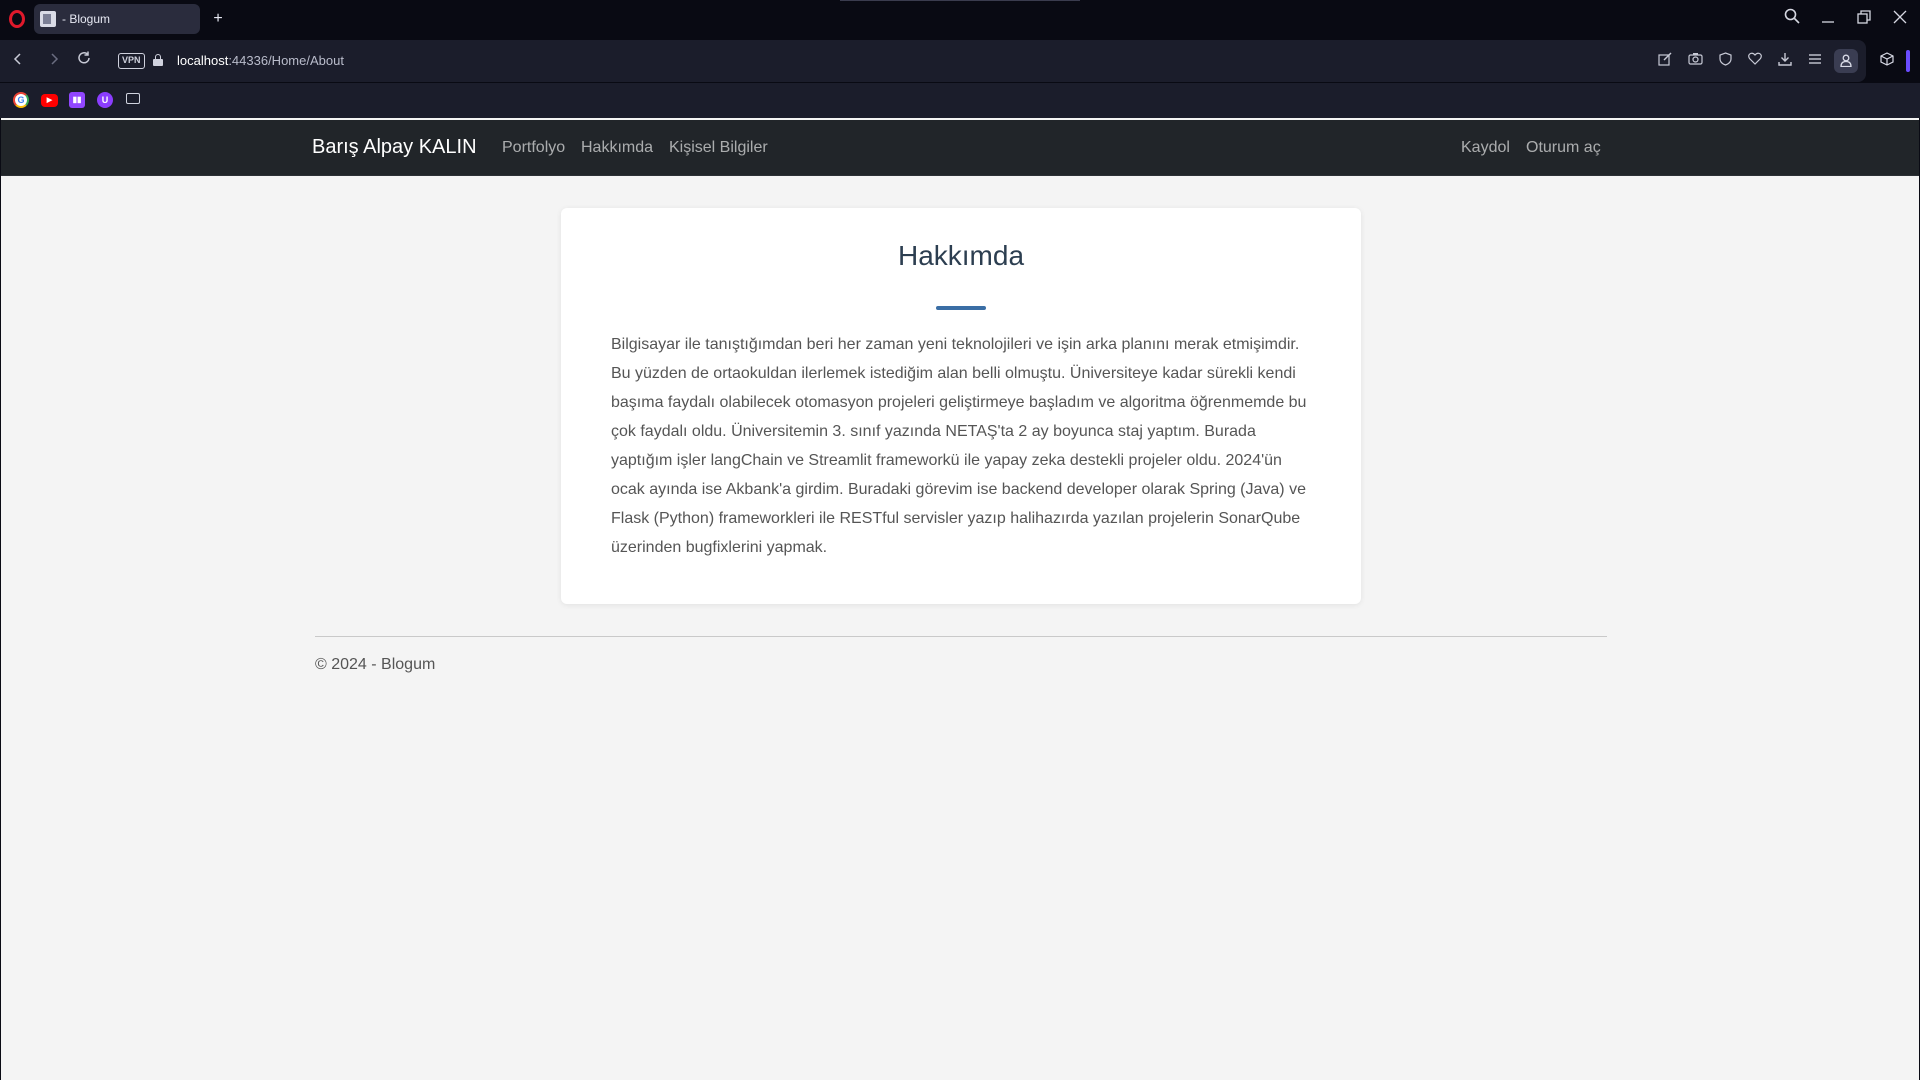  Describe the element at coordinates (158, 60) in the screenshot. I see `lock-icon` at that location.